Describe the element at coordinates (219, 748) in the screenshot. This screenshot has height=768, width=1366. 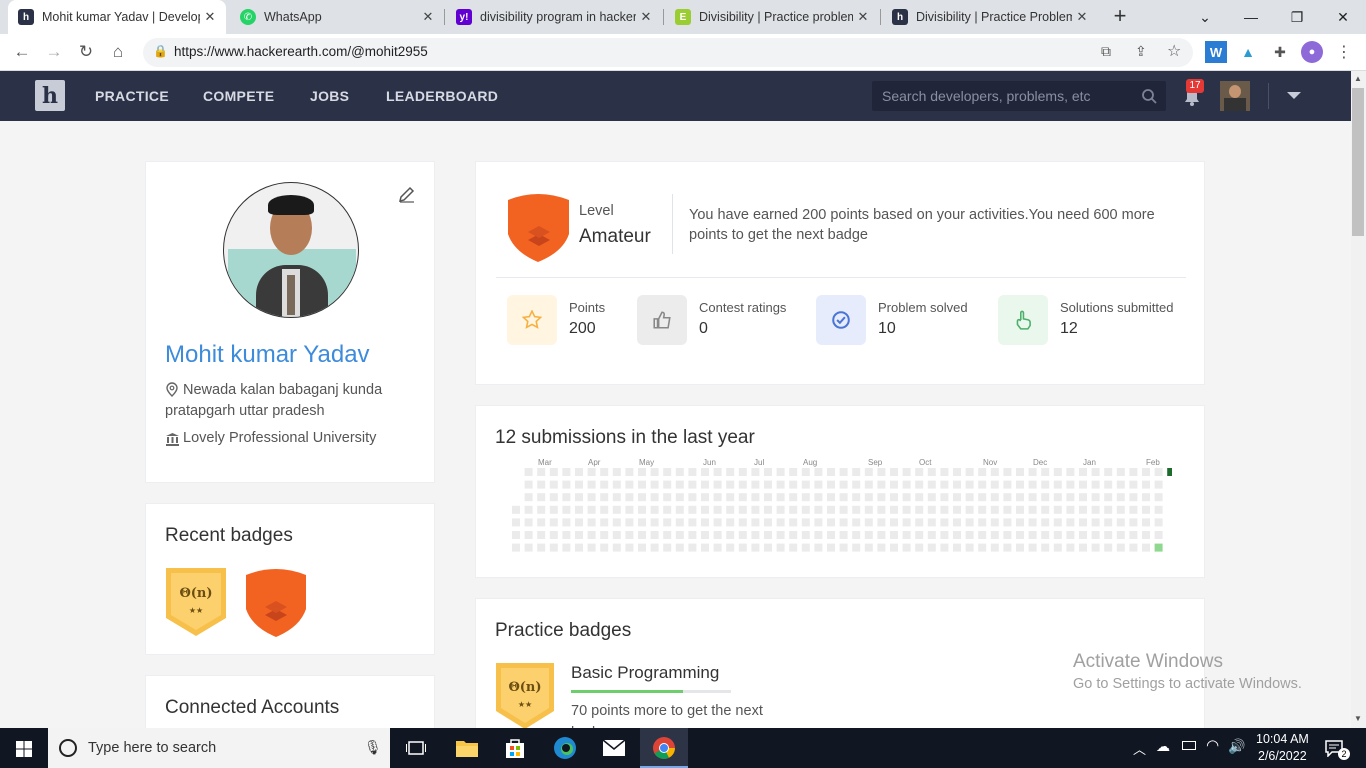
I see `taskbar-search-box: Type here to search 🎙` at that location.